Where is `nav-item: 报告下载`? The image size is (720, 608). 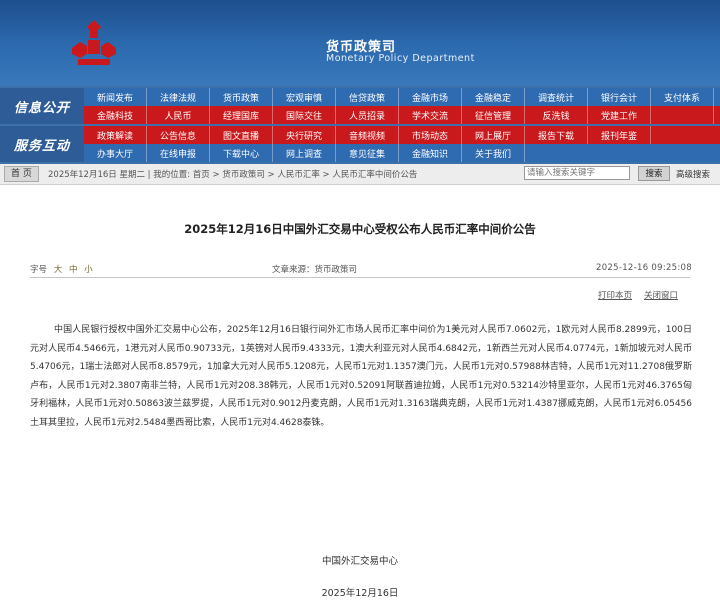 nav-item: 报告下载 is located at coordinates (556, 135).